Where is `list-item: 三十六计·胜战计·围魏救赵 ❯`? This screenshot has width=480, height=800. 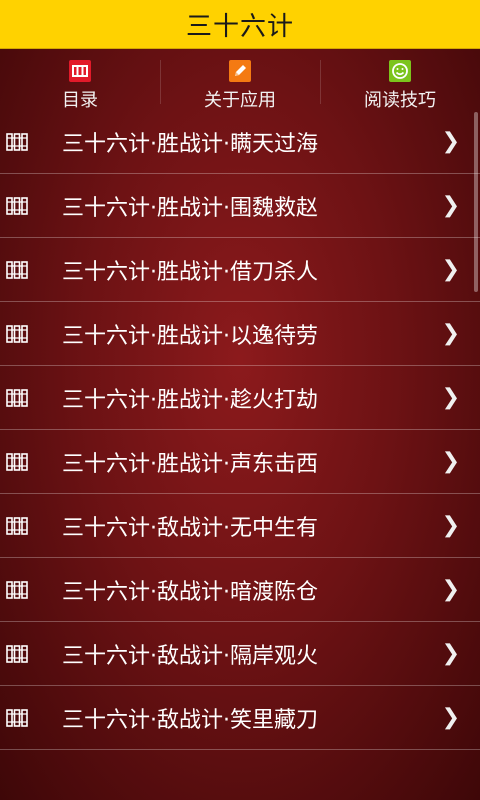
list-item: 三十六计·胜战计·围魏救赵 ❯ is located at coordinates (240, 206).